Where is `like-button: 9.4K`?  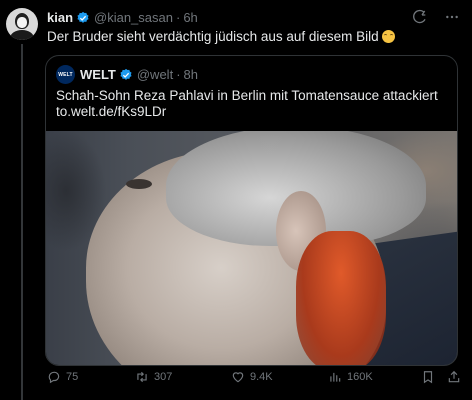 like-button: 9.4K is located at coordinates (252, 377).